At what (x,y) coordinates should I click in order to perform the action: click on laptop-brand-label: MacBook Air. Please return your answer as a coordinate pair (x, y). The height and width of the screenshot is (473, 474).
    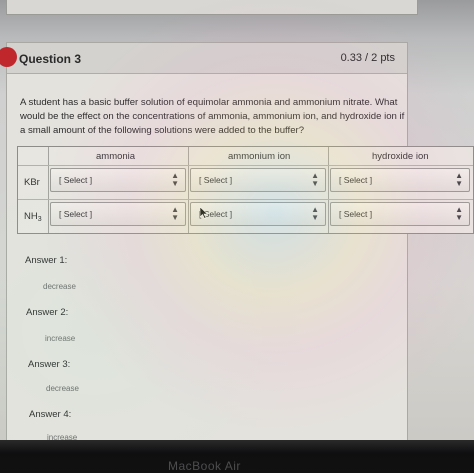
    Looking at the image, I should click on (204, 466).